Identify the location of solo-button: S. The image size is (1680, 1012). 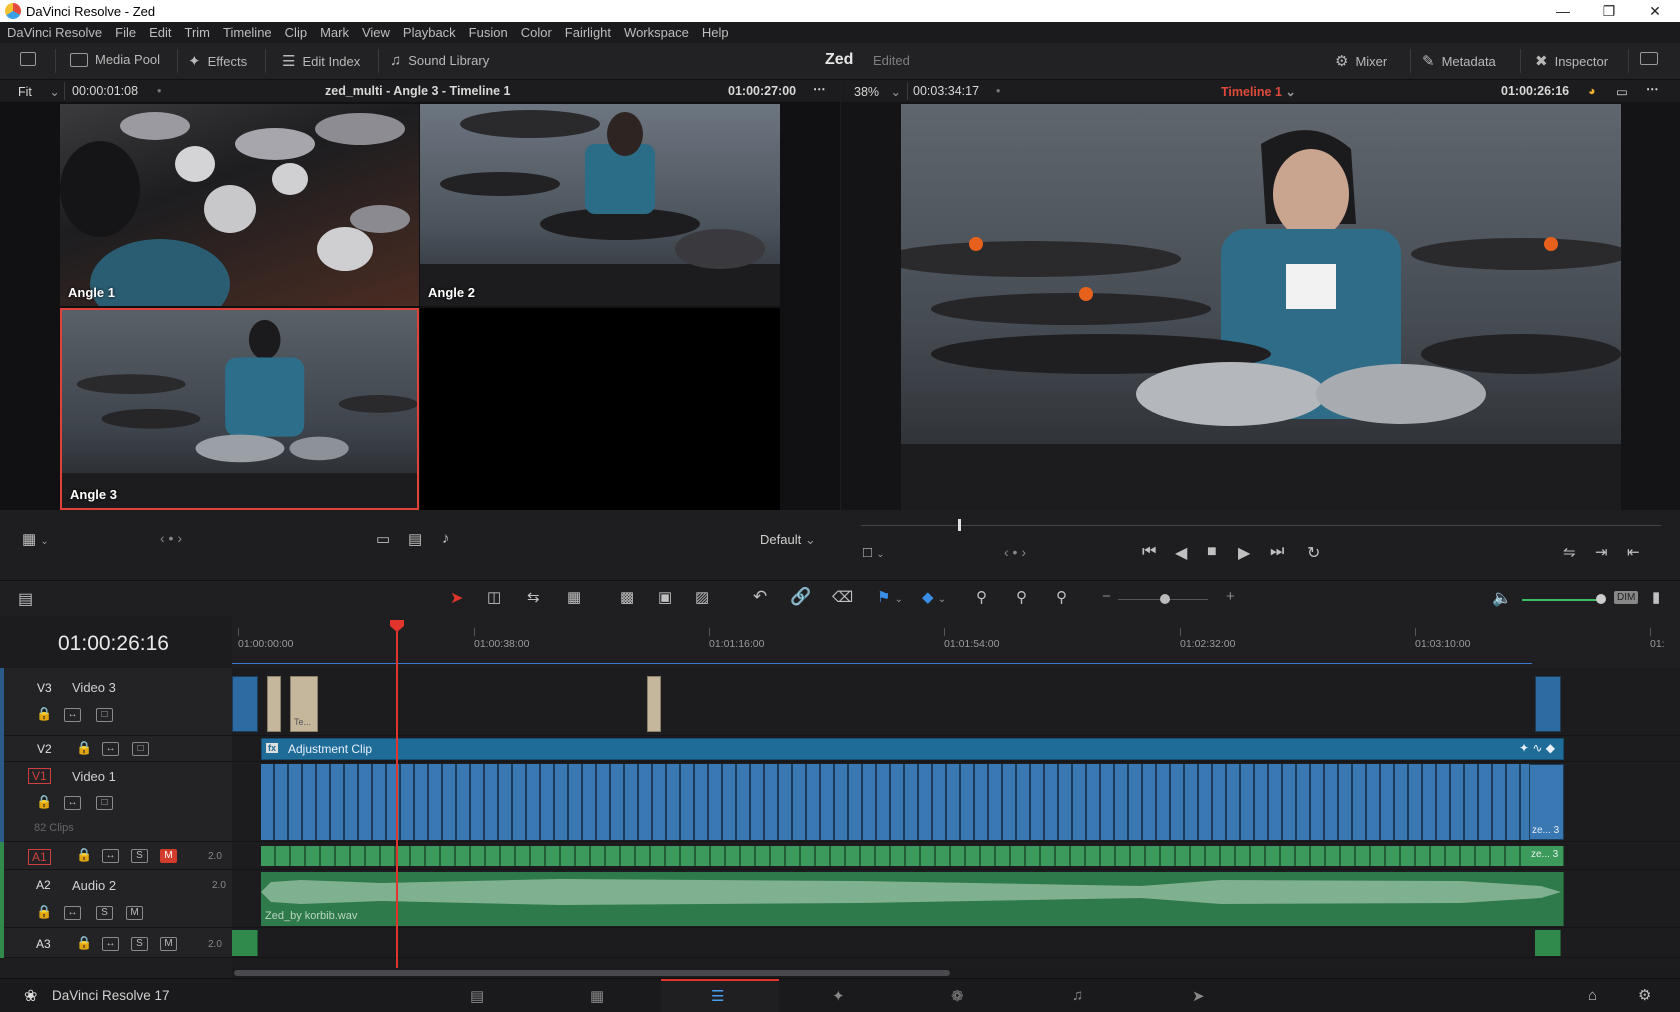
(104, 913).